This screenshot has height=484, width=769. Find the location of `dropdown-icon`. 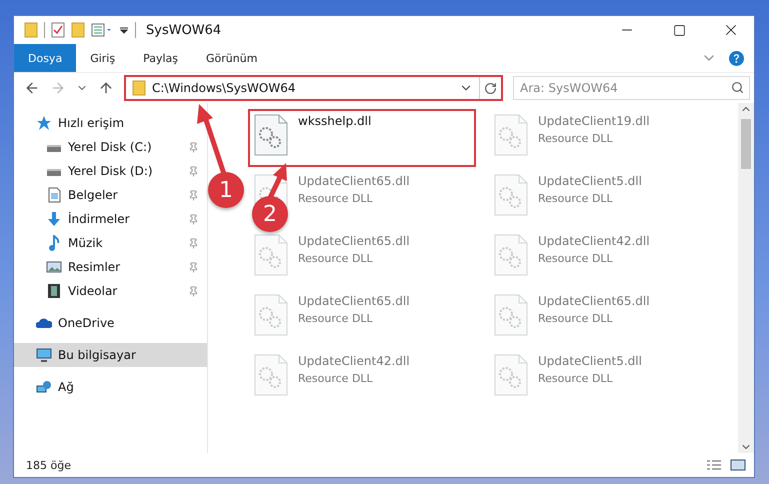

dropdown-icon is located at coordinates (124, 30).